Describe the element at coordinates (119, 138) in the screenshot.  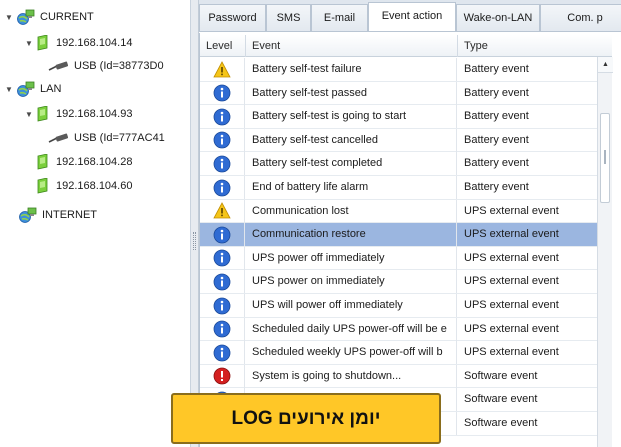
I see `tree-item-label: USB (Id=777AC41` at that location.